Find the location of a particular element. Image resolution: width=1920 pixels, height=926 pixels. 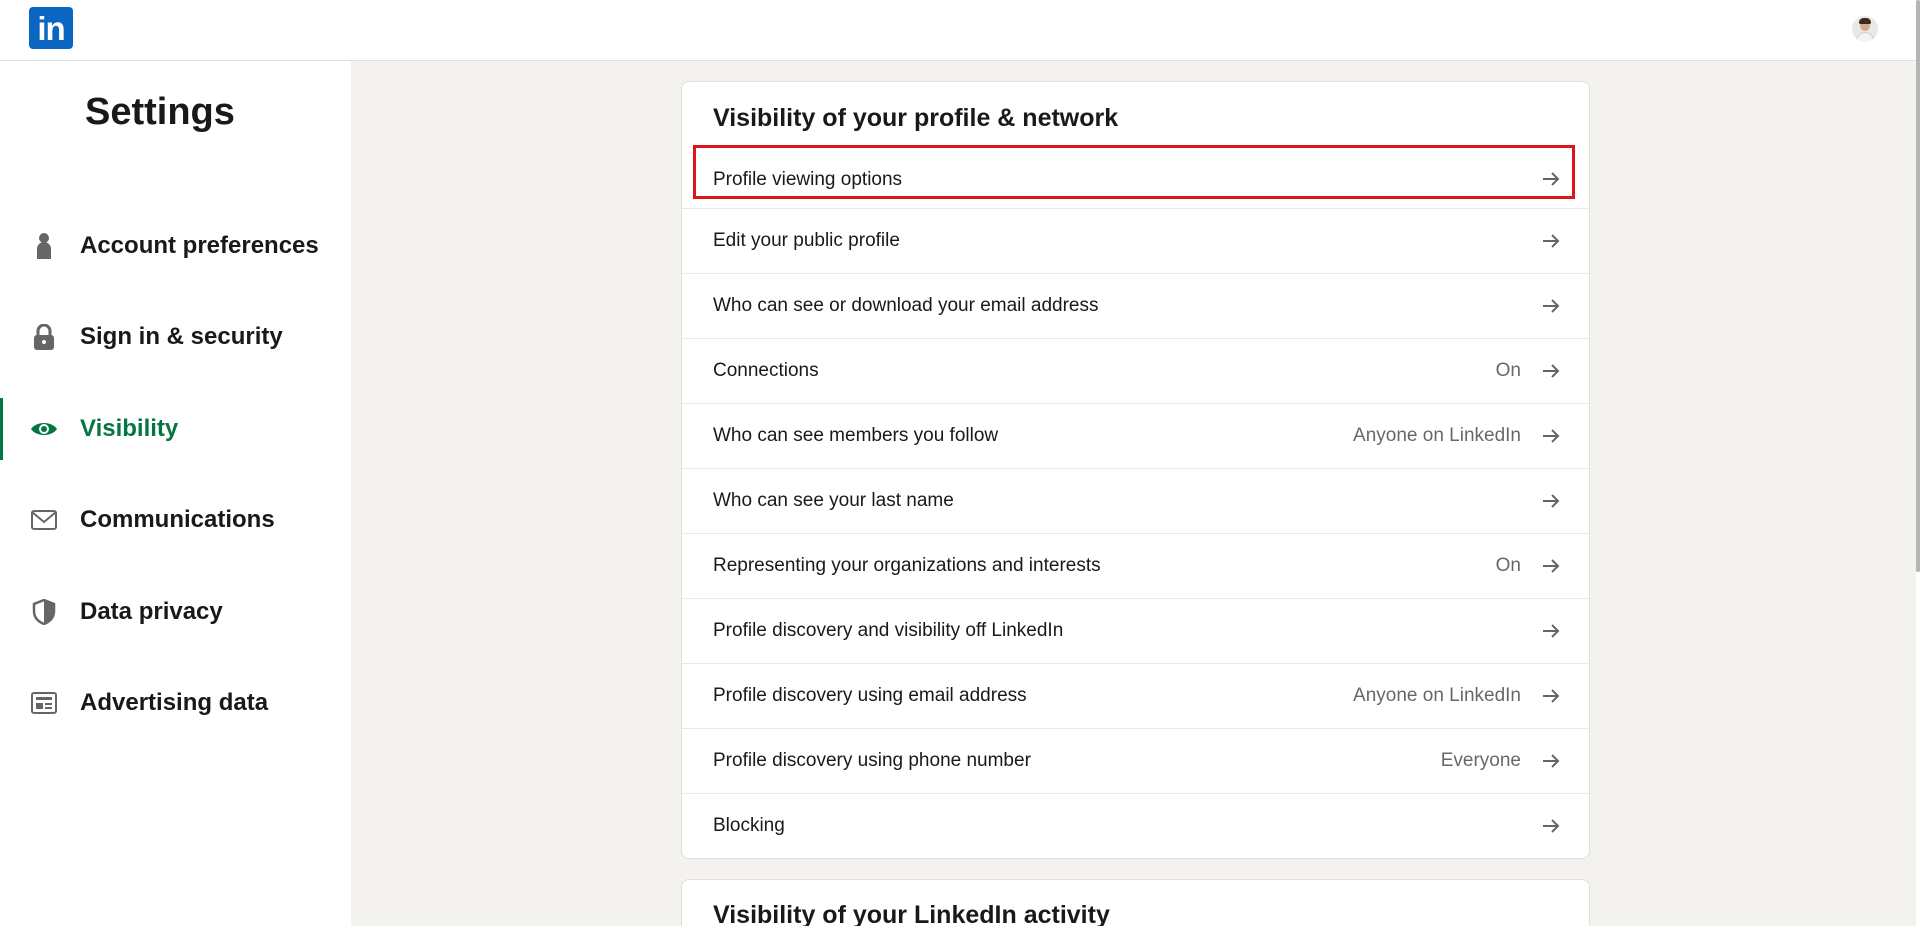

section-title: Visibility of your profile & network is located at coordinates (916, 118).